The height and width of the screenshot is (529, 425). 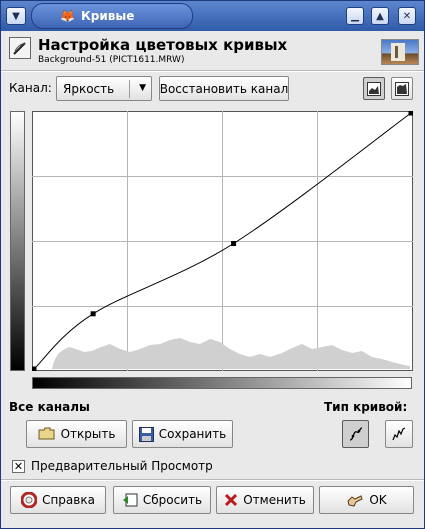 I want to click on smooth-curve-button, so click(x=355, y=434).